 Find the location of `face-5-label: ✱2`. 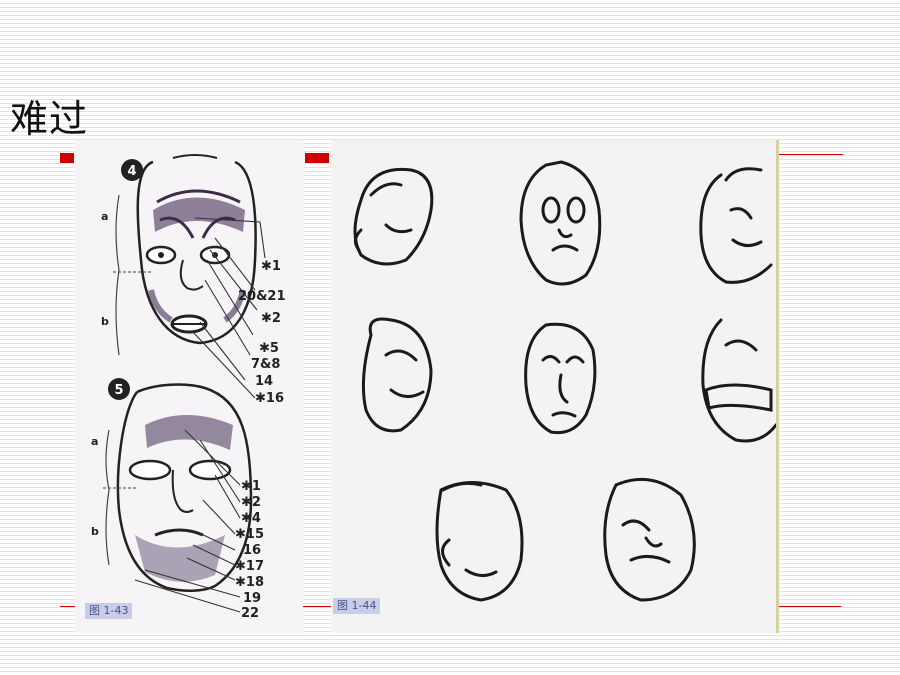

face-5-label: ✱2 is located at coordinates (251, 502).